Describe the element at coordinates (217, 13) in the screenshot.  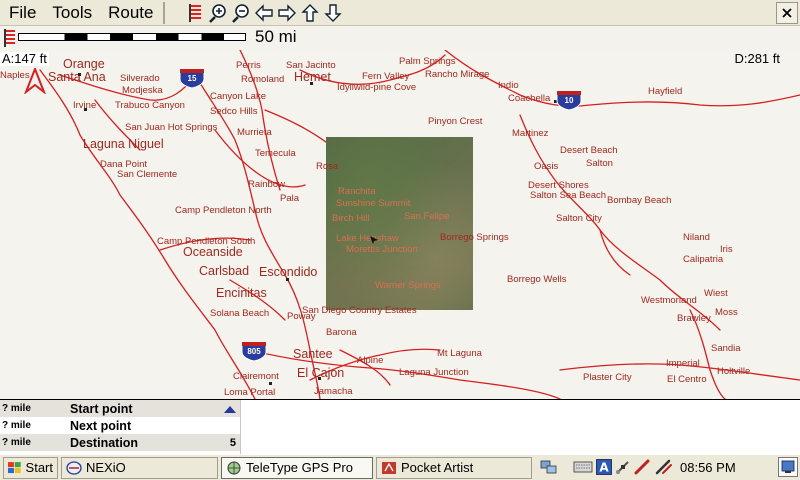
I see `zoom-in-button` at that location.